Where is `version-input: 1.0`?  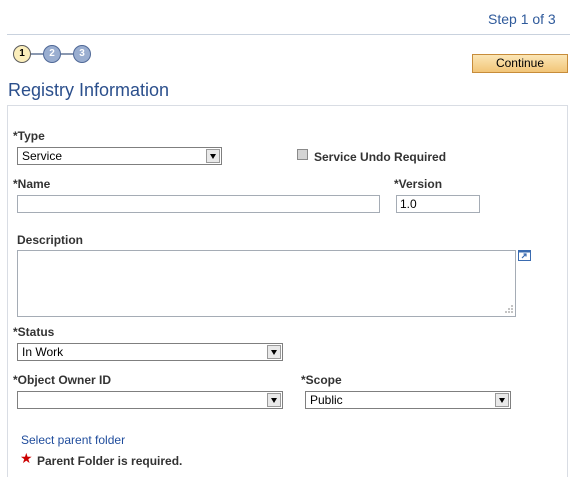 version-input: 1.0 is located at coordinates (438, 204).